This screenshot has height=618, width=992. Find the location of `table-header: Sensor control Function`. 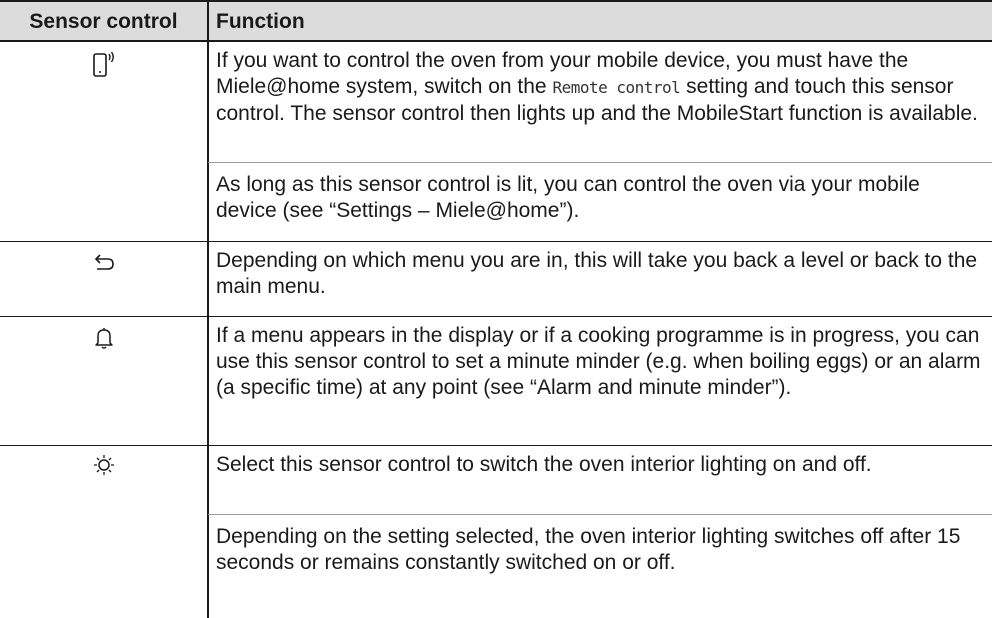

table-header: Sensor control Function is located at coordinates (496, 21).